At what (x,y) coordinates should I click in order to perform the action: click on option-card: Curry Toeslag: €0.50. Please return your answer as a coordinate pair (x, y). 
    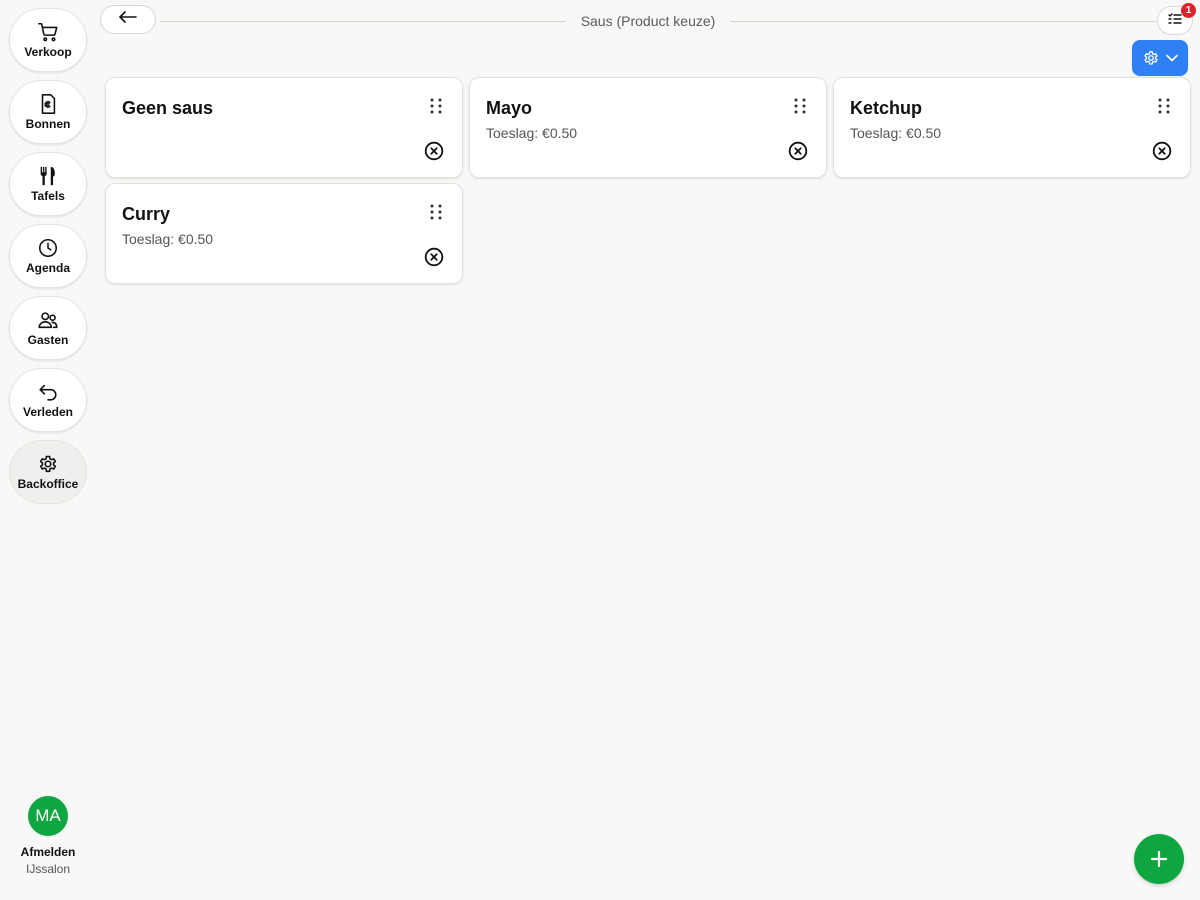
    Looking at the image, I should click on (284, 233).